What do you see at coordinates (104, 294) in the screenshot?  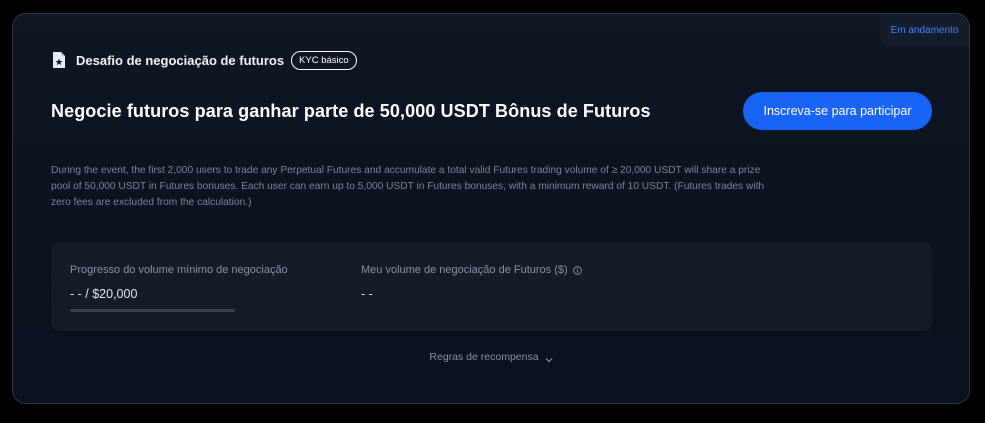 I see `min-volume-value: - - / $20,000` at bounding box center [104, 294].